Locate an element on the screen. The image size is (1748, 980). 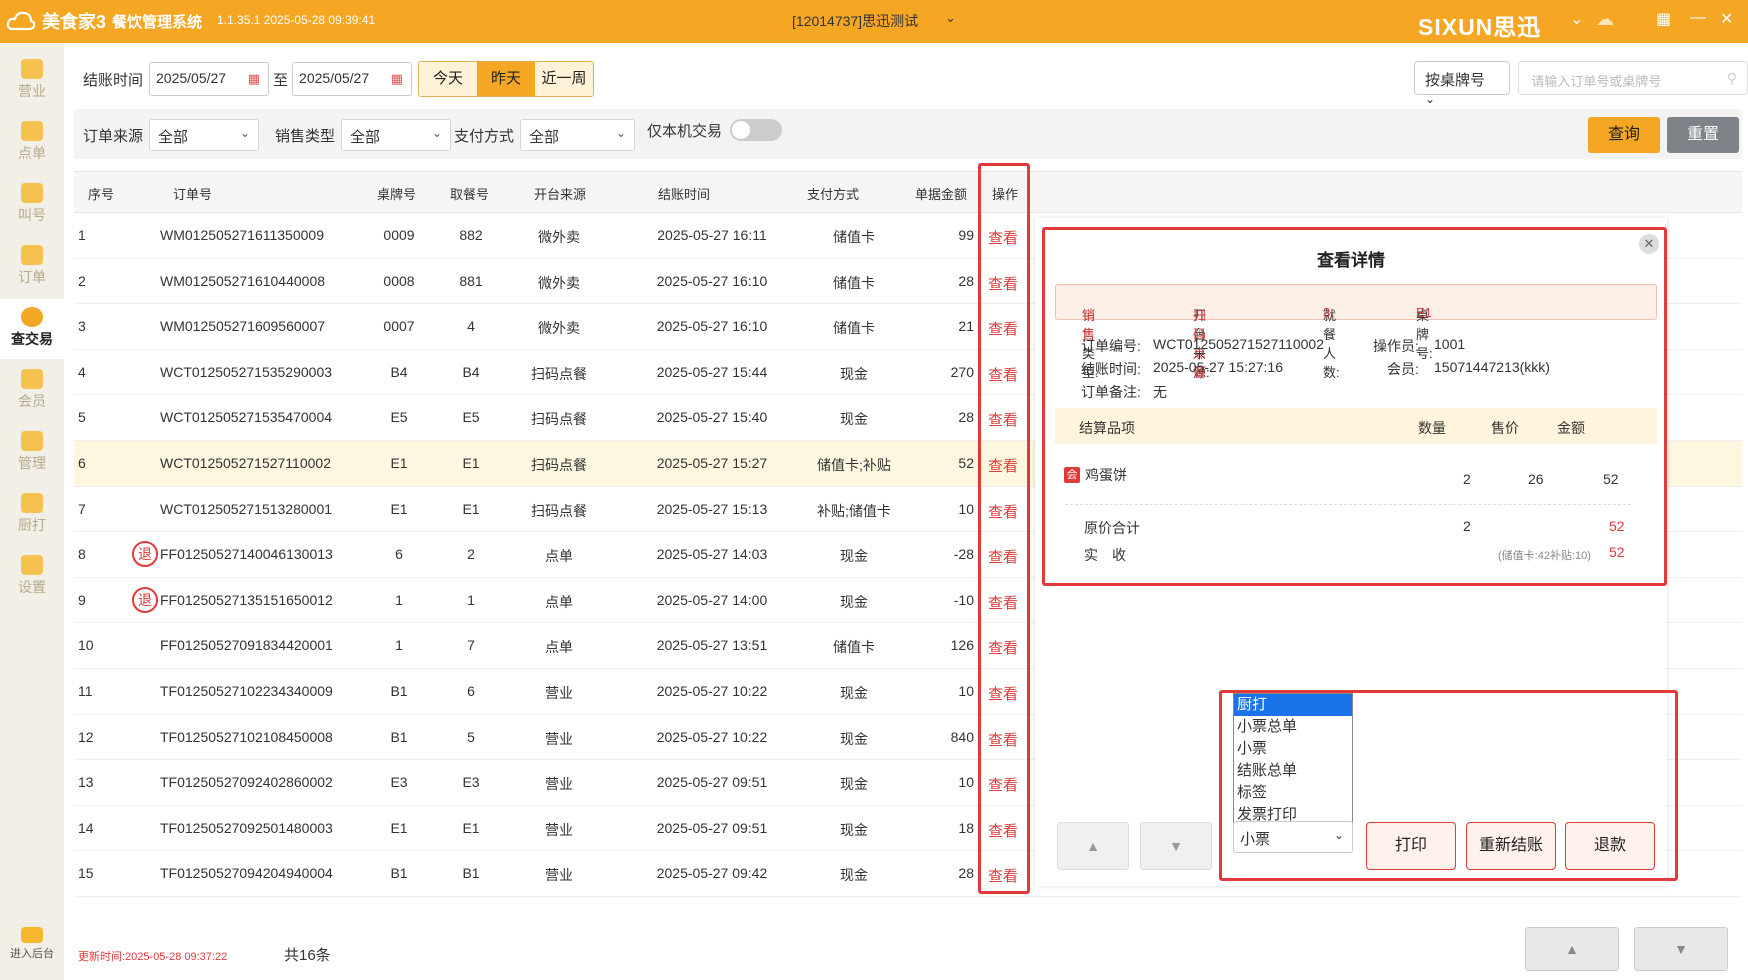
cell-time: 2025-05-27 09:51 is located at coordinates (712, 782).